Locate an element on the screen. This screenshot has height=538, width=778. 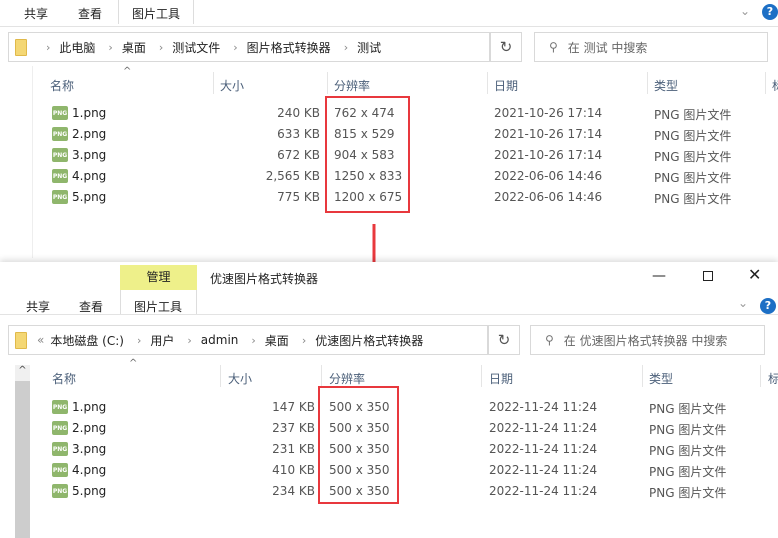
close-button: ✕ is located at coordinates (754, 274).